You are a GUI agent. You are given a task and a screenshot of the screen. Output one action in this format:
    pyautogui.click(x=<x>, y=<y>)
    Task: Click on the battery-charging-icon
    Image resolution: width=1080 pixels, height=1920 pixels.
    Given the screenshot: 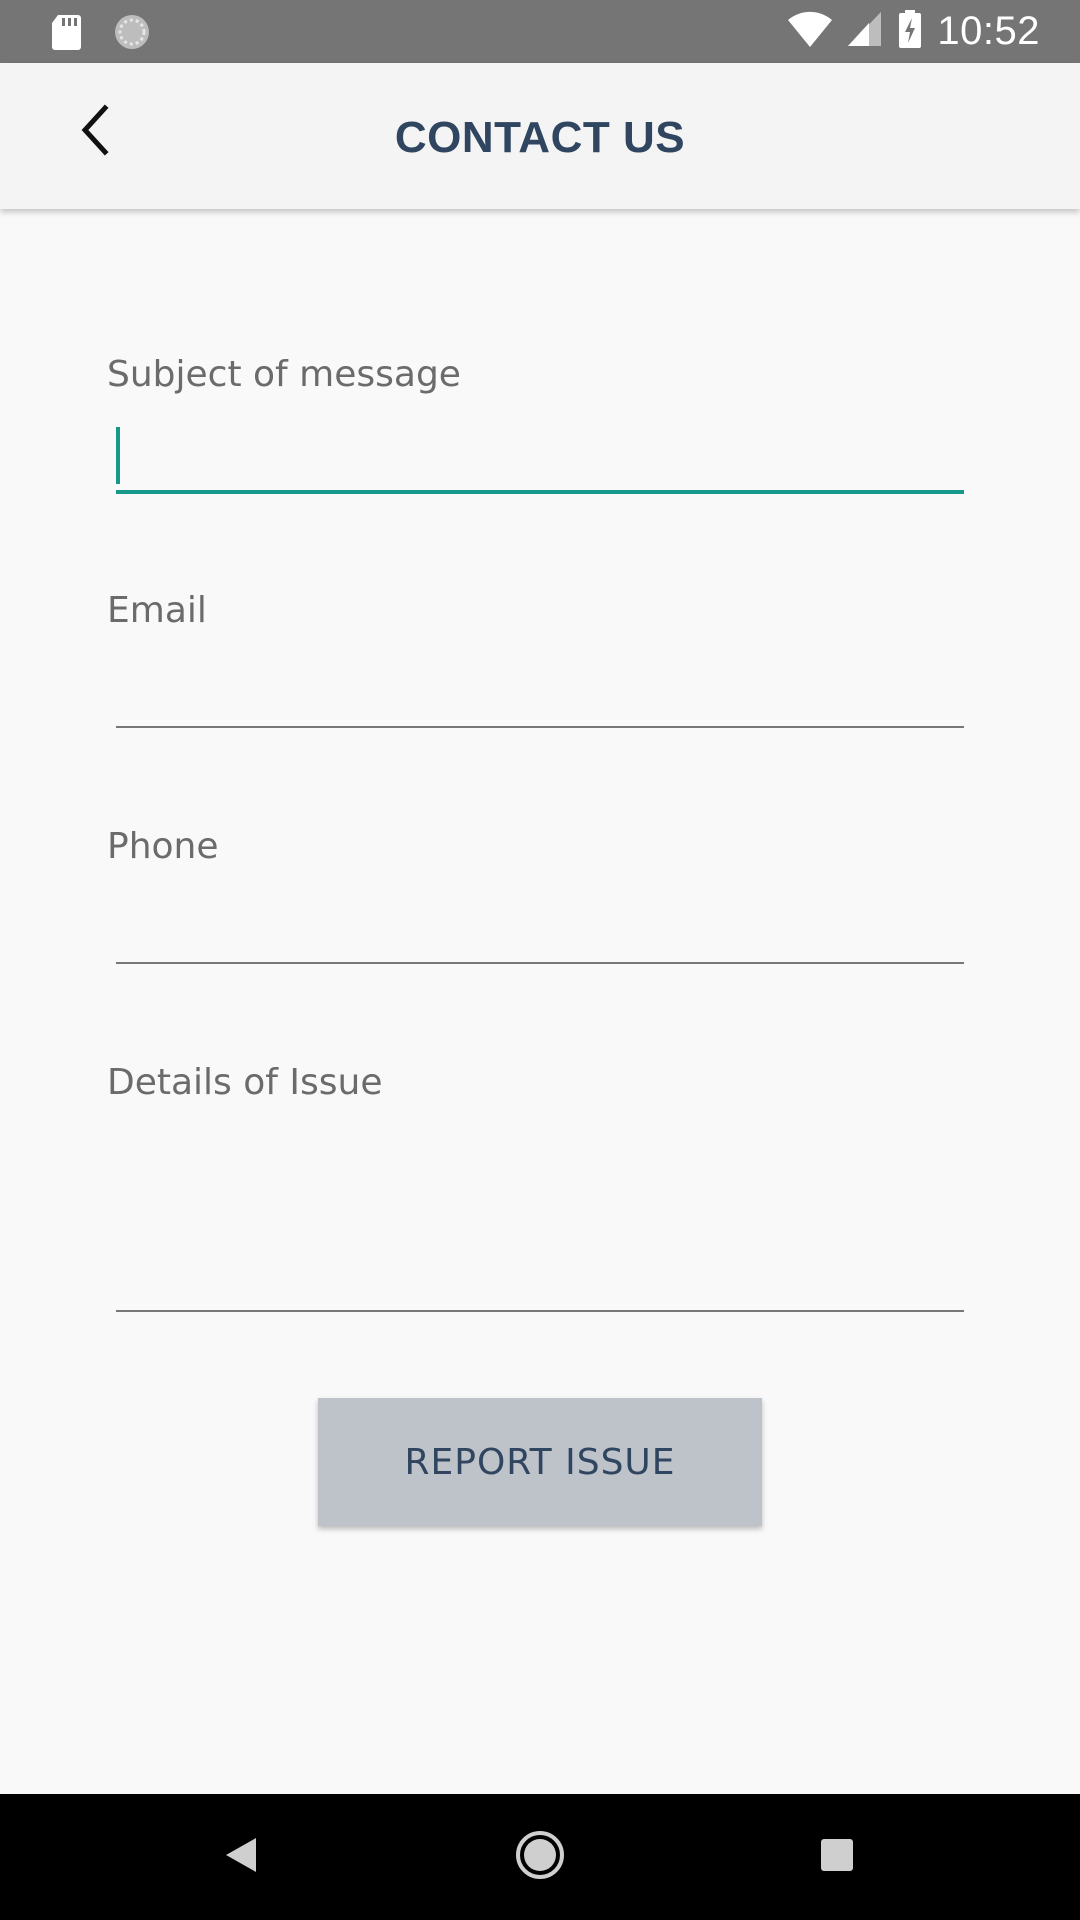 What is the action you would take?
    pyautogui.click(x=910, y=31)
    